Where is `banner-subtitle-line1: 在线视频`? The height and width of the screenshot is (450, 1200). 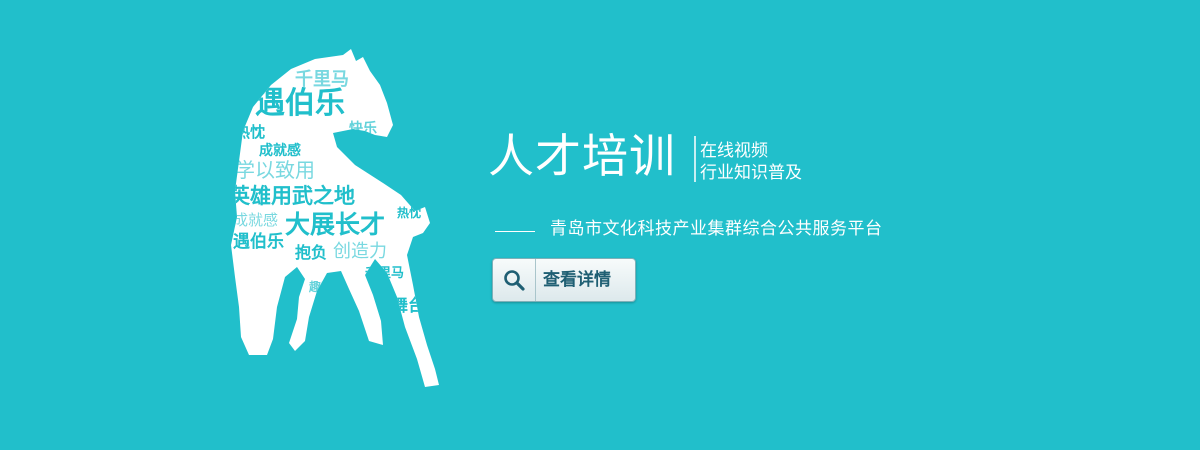
banner-subtitle-line1: 在线视频 is located at coordinates (734, 151).